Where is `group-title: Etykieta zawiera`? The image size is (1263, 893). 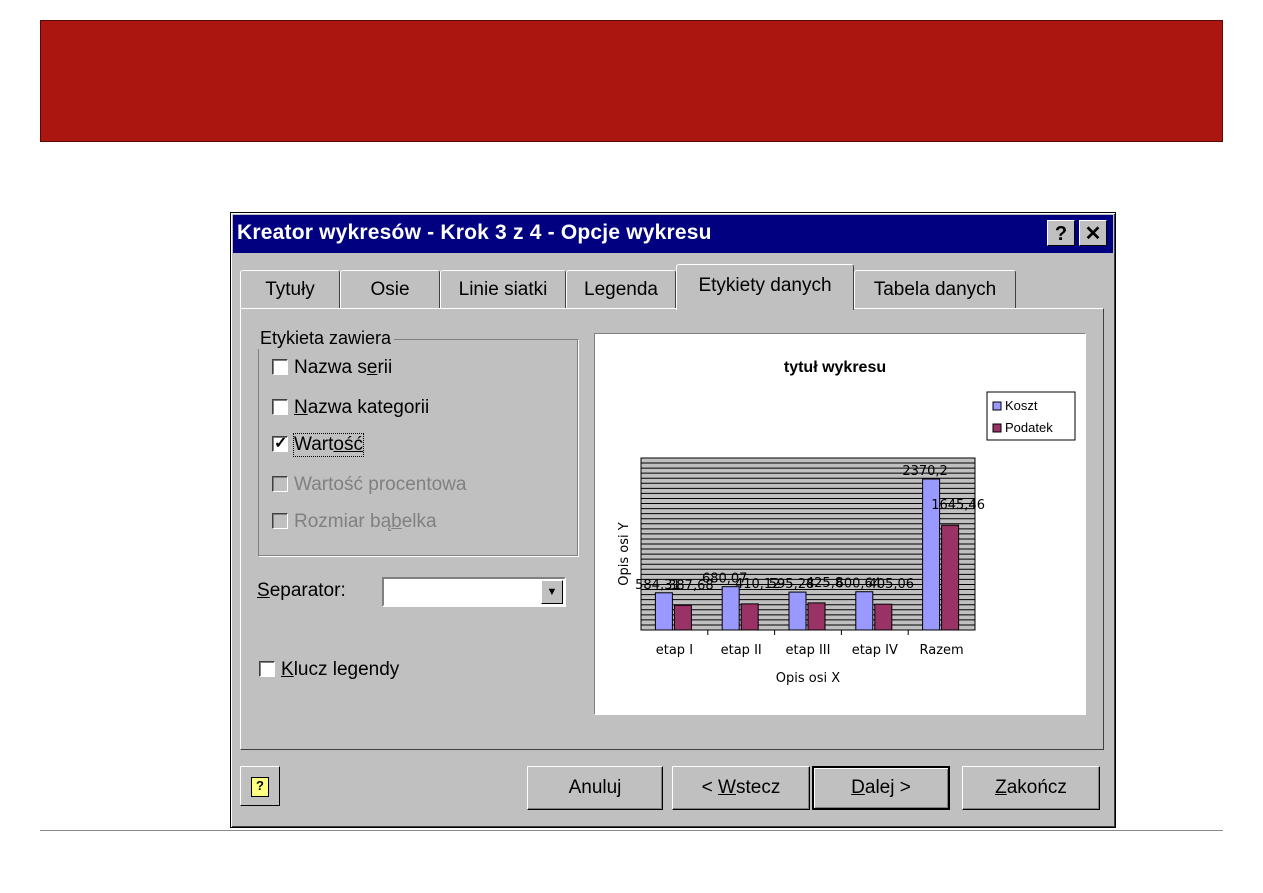 group-title: Etykieta zawiera is located at coordinates (326, 338).